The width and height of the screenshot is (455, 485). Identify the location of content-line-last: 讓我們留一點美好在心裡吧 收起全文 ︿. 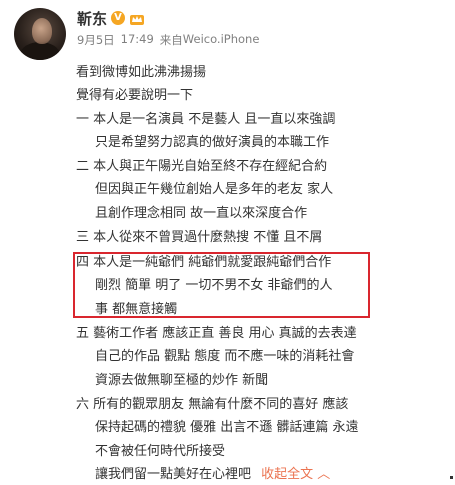
(212, 475).